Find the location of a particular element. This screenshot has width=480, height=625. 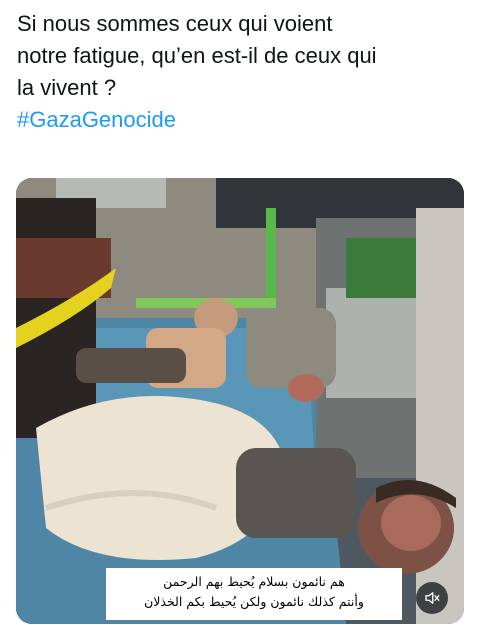

tweet-text-line: notre fatigue, qu’en est-il de ceux qui is located at coordinates (197, 55).